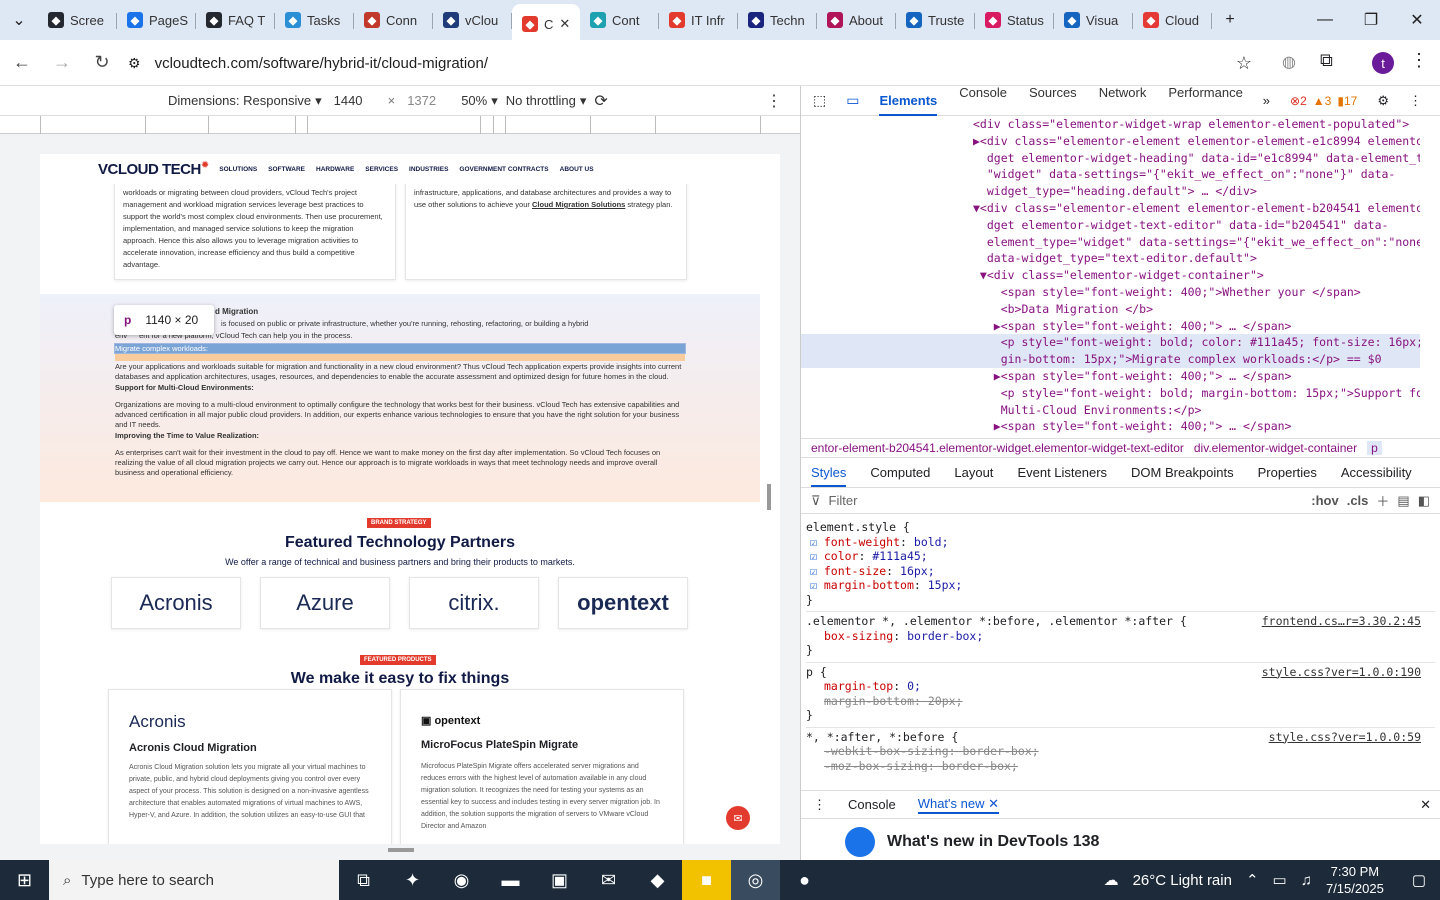  Describe the element at coordinates (619, 20) in the screenshot. I see `browser-tab: ◆ Cont` at that location.